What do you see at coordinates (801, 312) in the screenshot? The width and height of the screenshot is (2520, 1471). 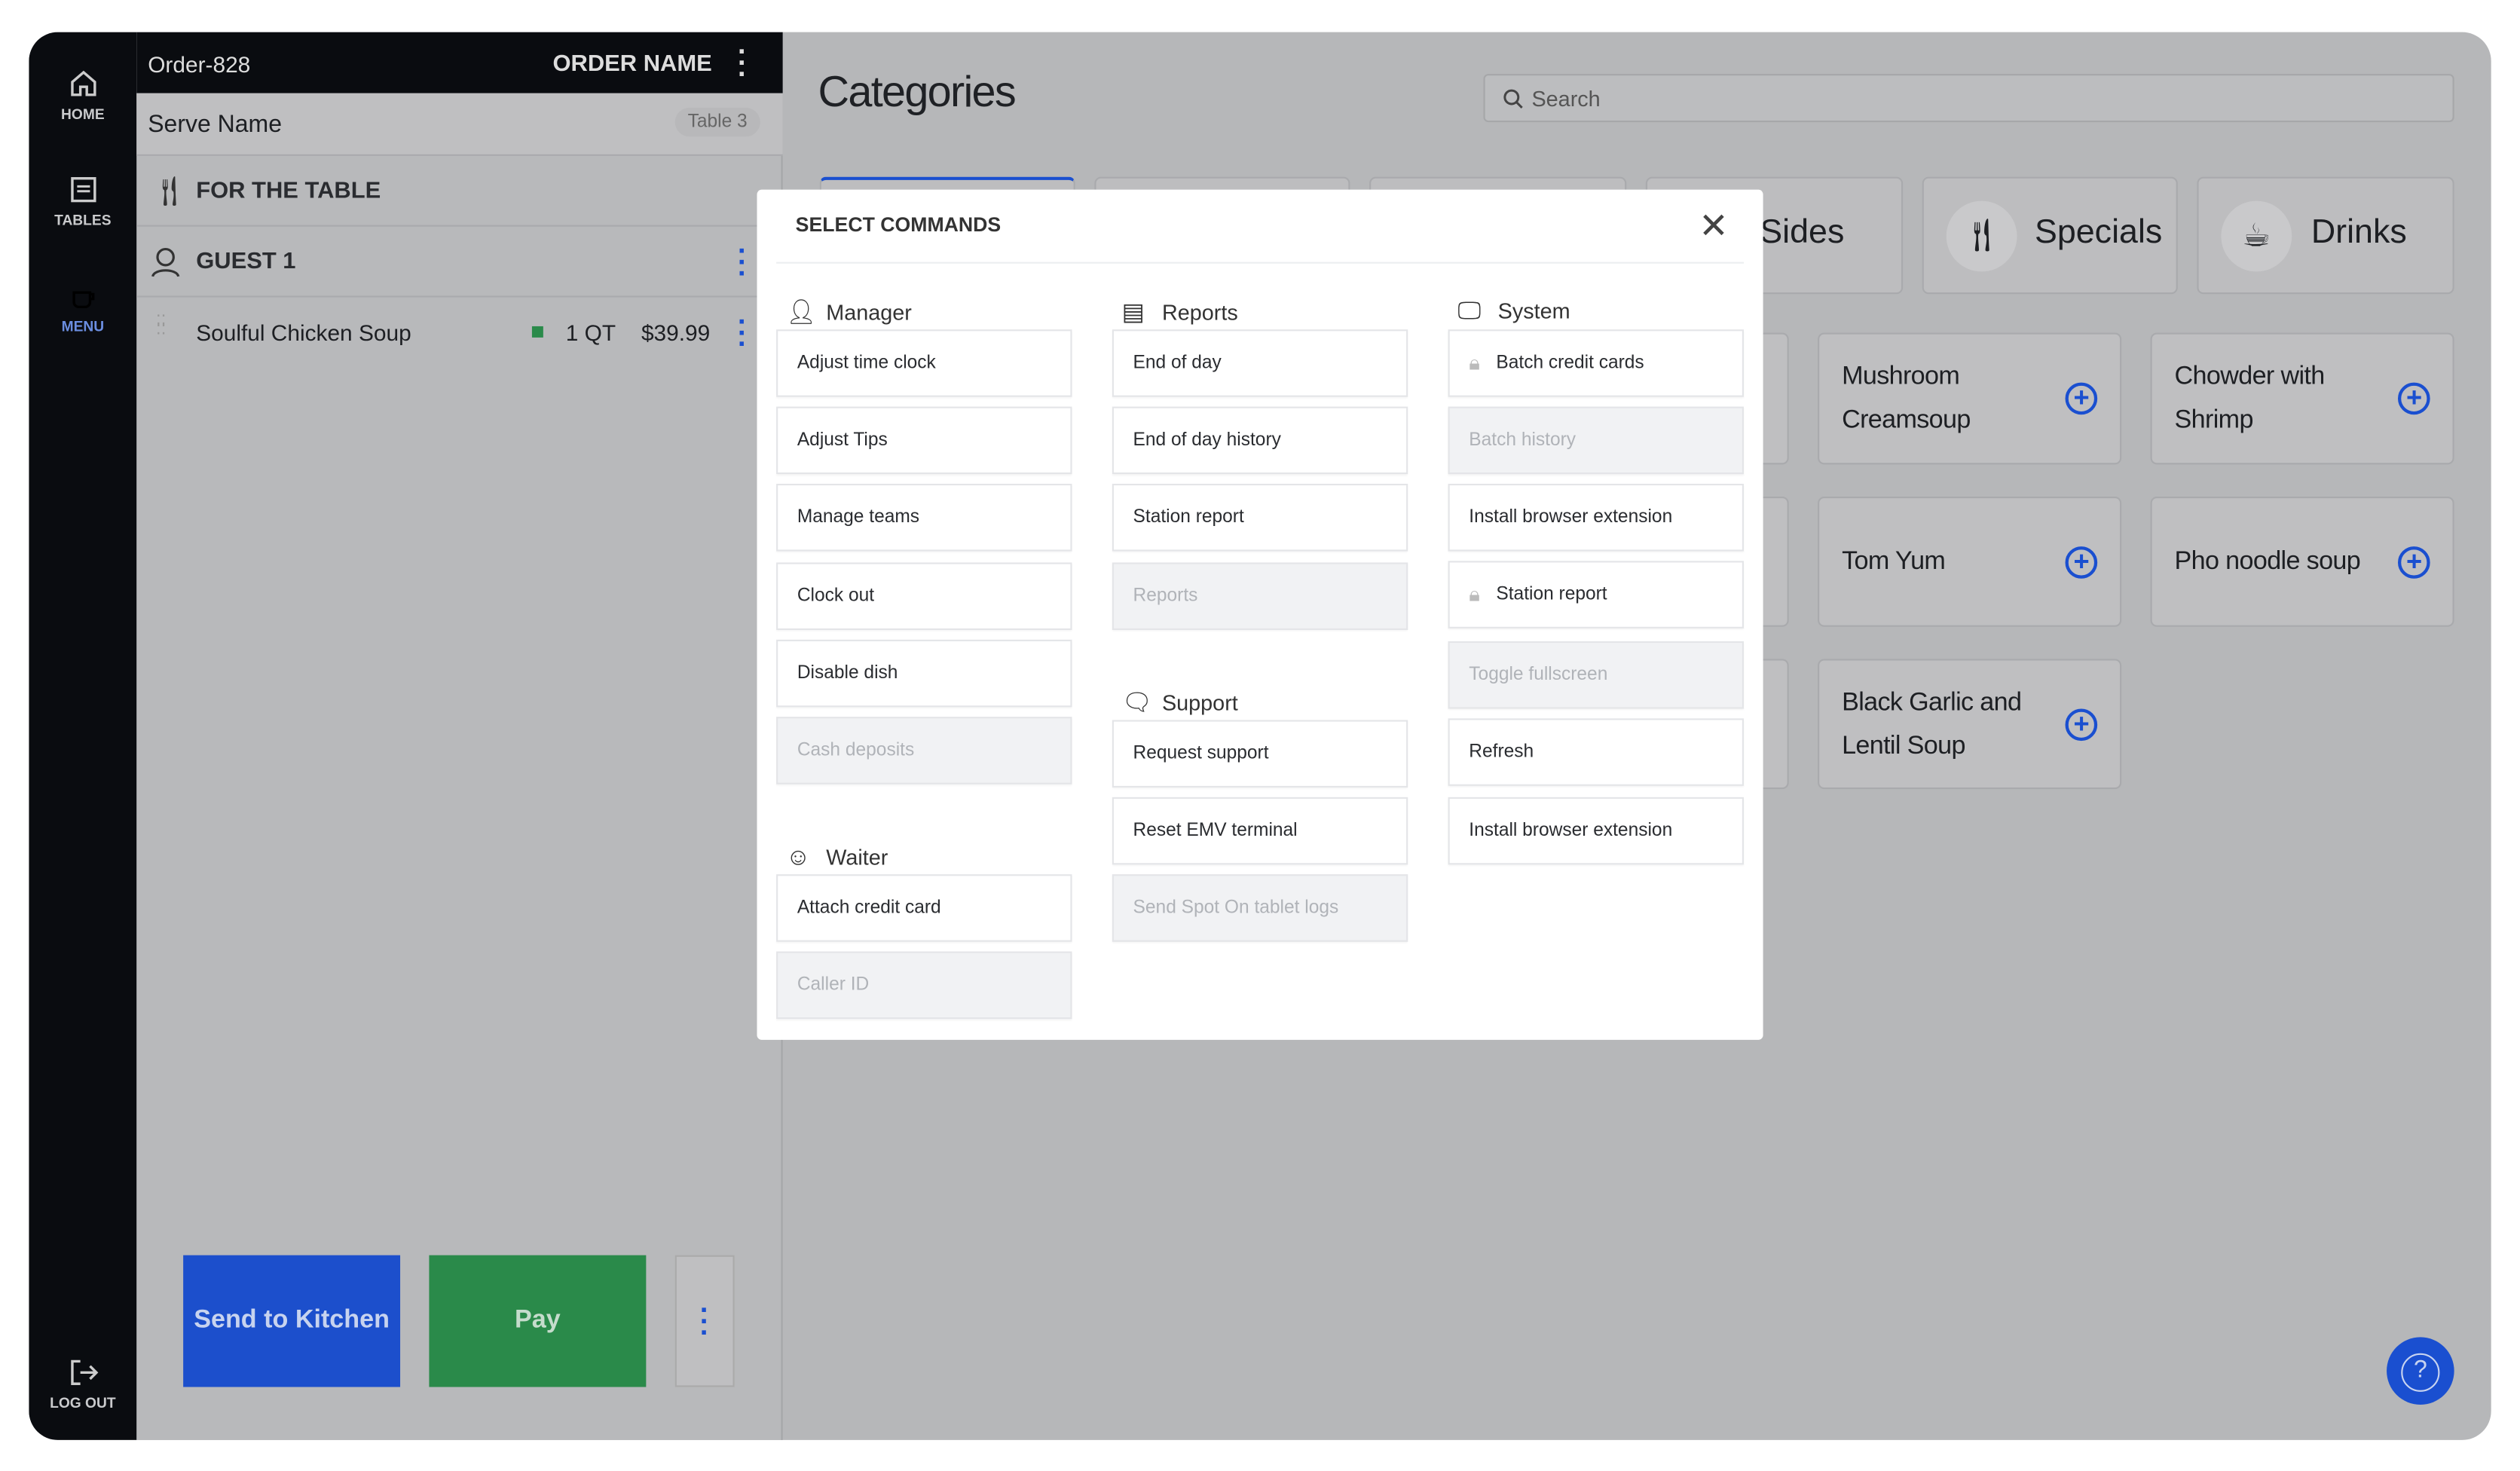 I see `manager-icon: 👤︎` at bounding box center [801, 312].